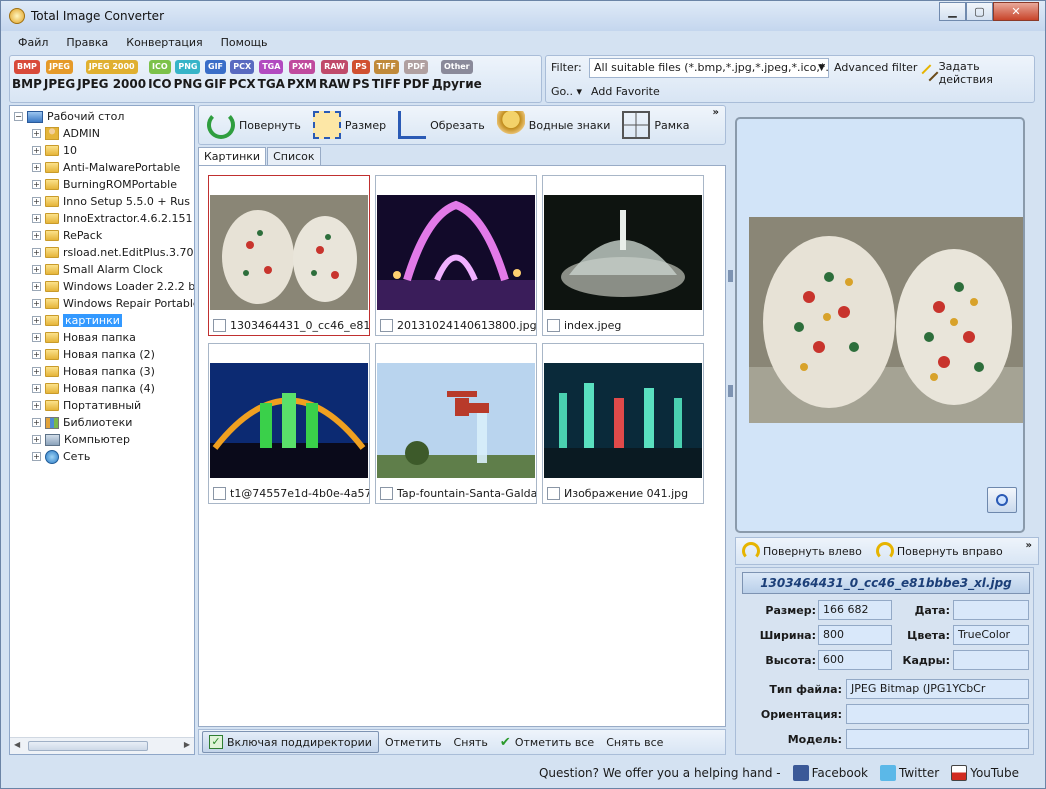 Image resolution: width=1046 pixels, height=789 pixels. What do you see at coordinates (82, 422) in the screenshot?
I see `tree-item: + Библиотеки` at bounding box center [82, 422].